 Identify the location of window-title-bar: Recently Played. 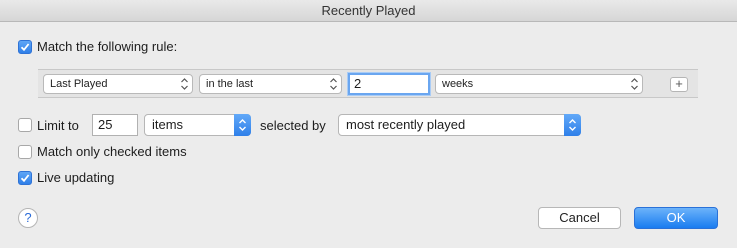
(368, 11).